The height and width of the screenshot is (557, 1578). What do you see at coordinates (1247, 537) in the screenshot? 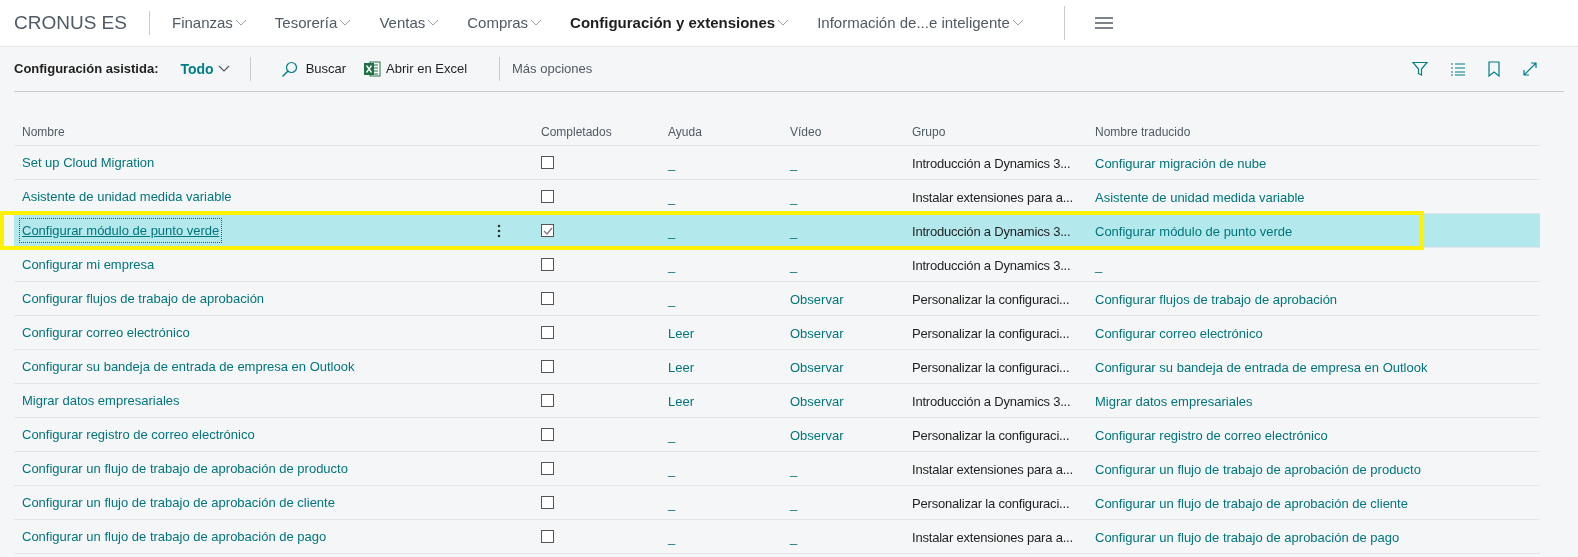
I see `translated-name-link: Configurar un flujo de trabajo de aprobación de pago` at bounding box center [1247, 537].